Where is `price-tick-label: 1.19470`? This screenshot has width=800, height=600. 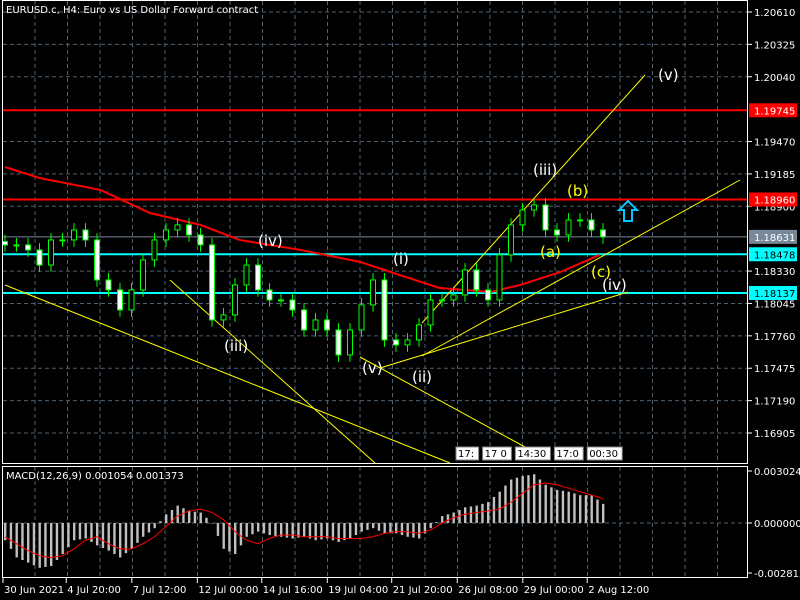
price-tick-label: 1.19470 is located at coordinates (774, 143).